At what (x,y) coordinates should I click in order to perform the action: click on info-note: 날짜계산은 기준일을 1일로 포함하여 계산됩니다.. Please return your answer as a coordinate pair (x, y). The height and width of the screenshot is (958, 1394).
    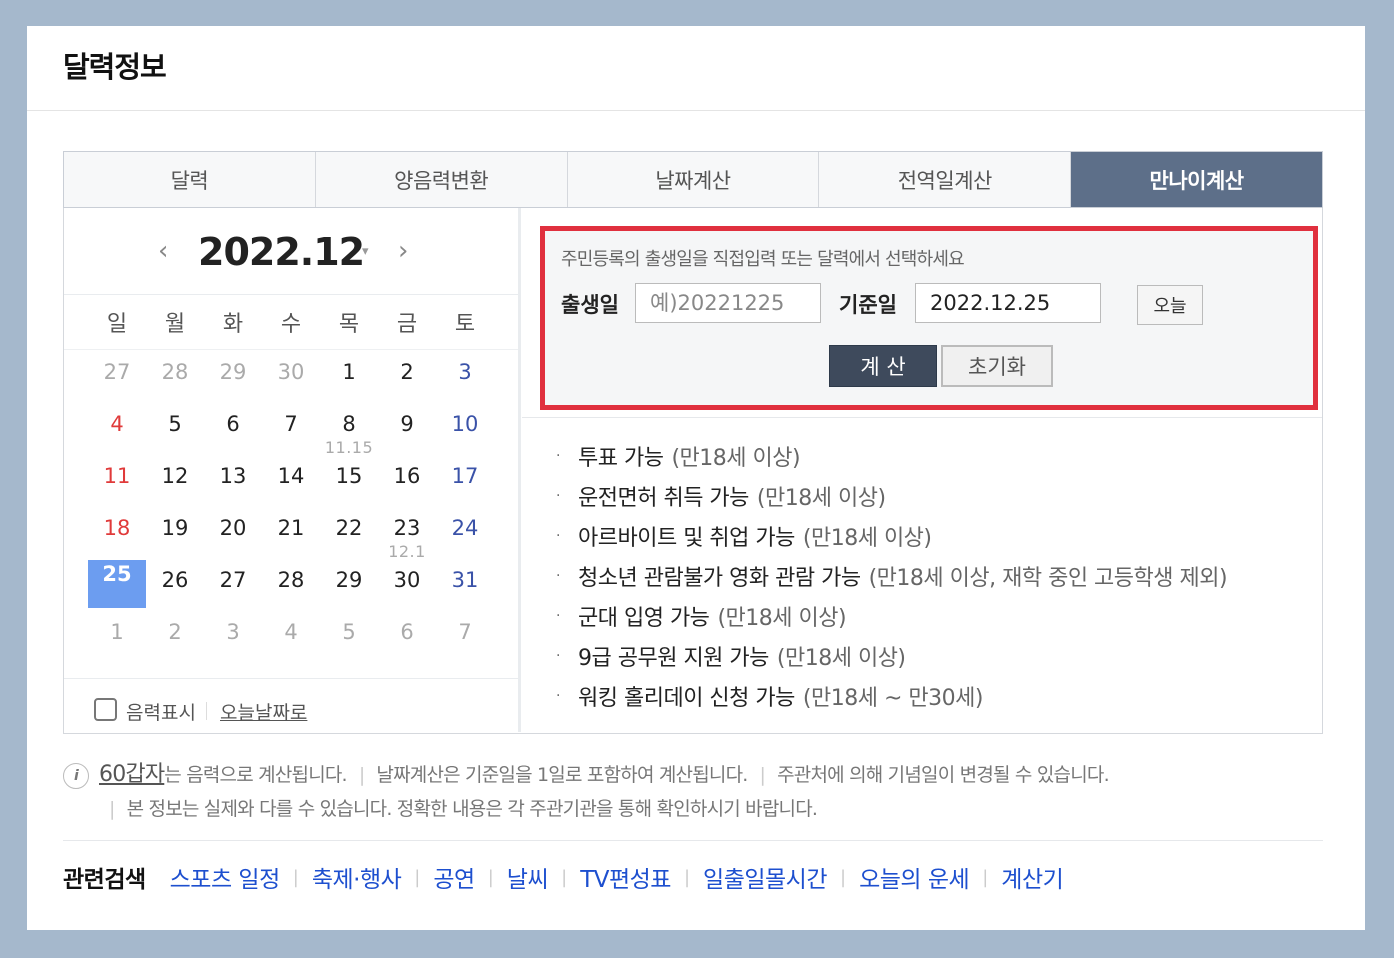
    Looking at the image, I should click on (562, 775).